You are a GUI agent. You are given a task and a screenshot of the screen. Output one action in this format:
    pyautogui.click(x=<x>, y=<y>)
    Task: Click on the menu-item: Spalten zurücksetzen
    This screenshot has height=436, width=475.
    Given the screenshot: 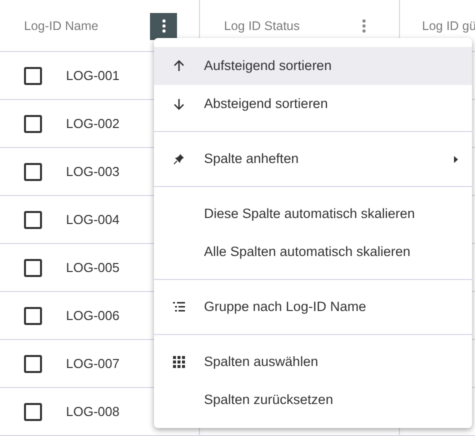 What is the action you would take?
    pyautogui.click(x=313, y=400)
    